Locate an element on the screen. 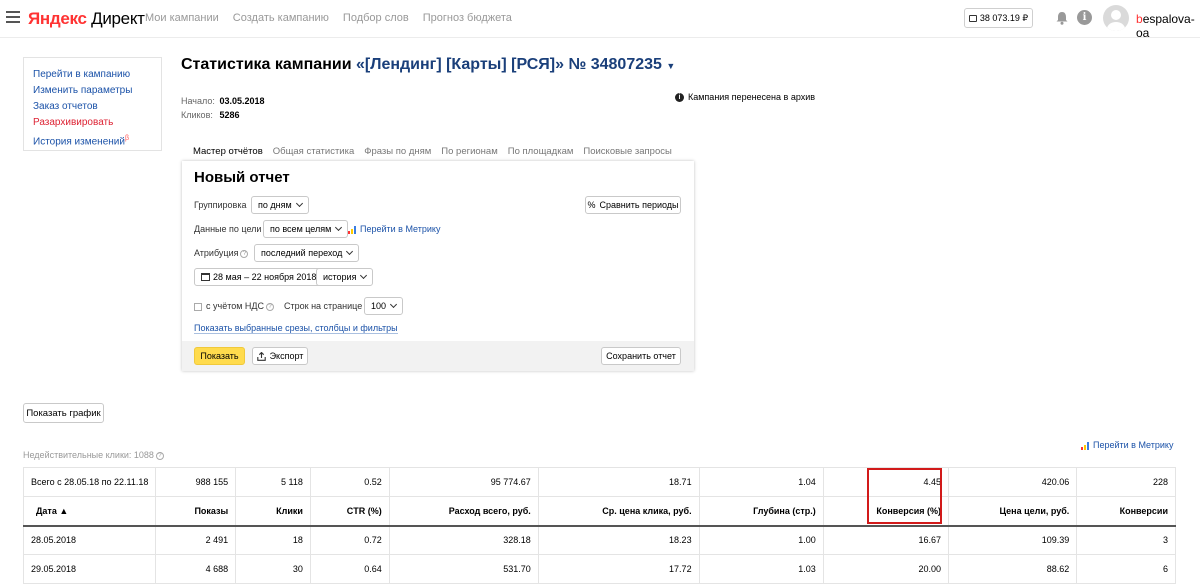  history-select: история is located at coordinates (345, 277).